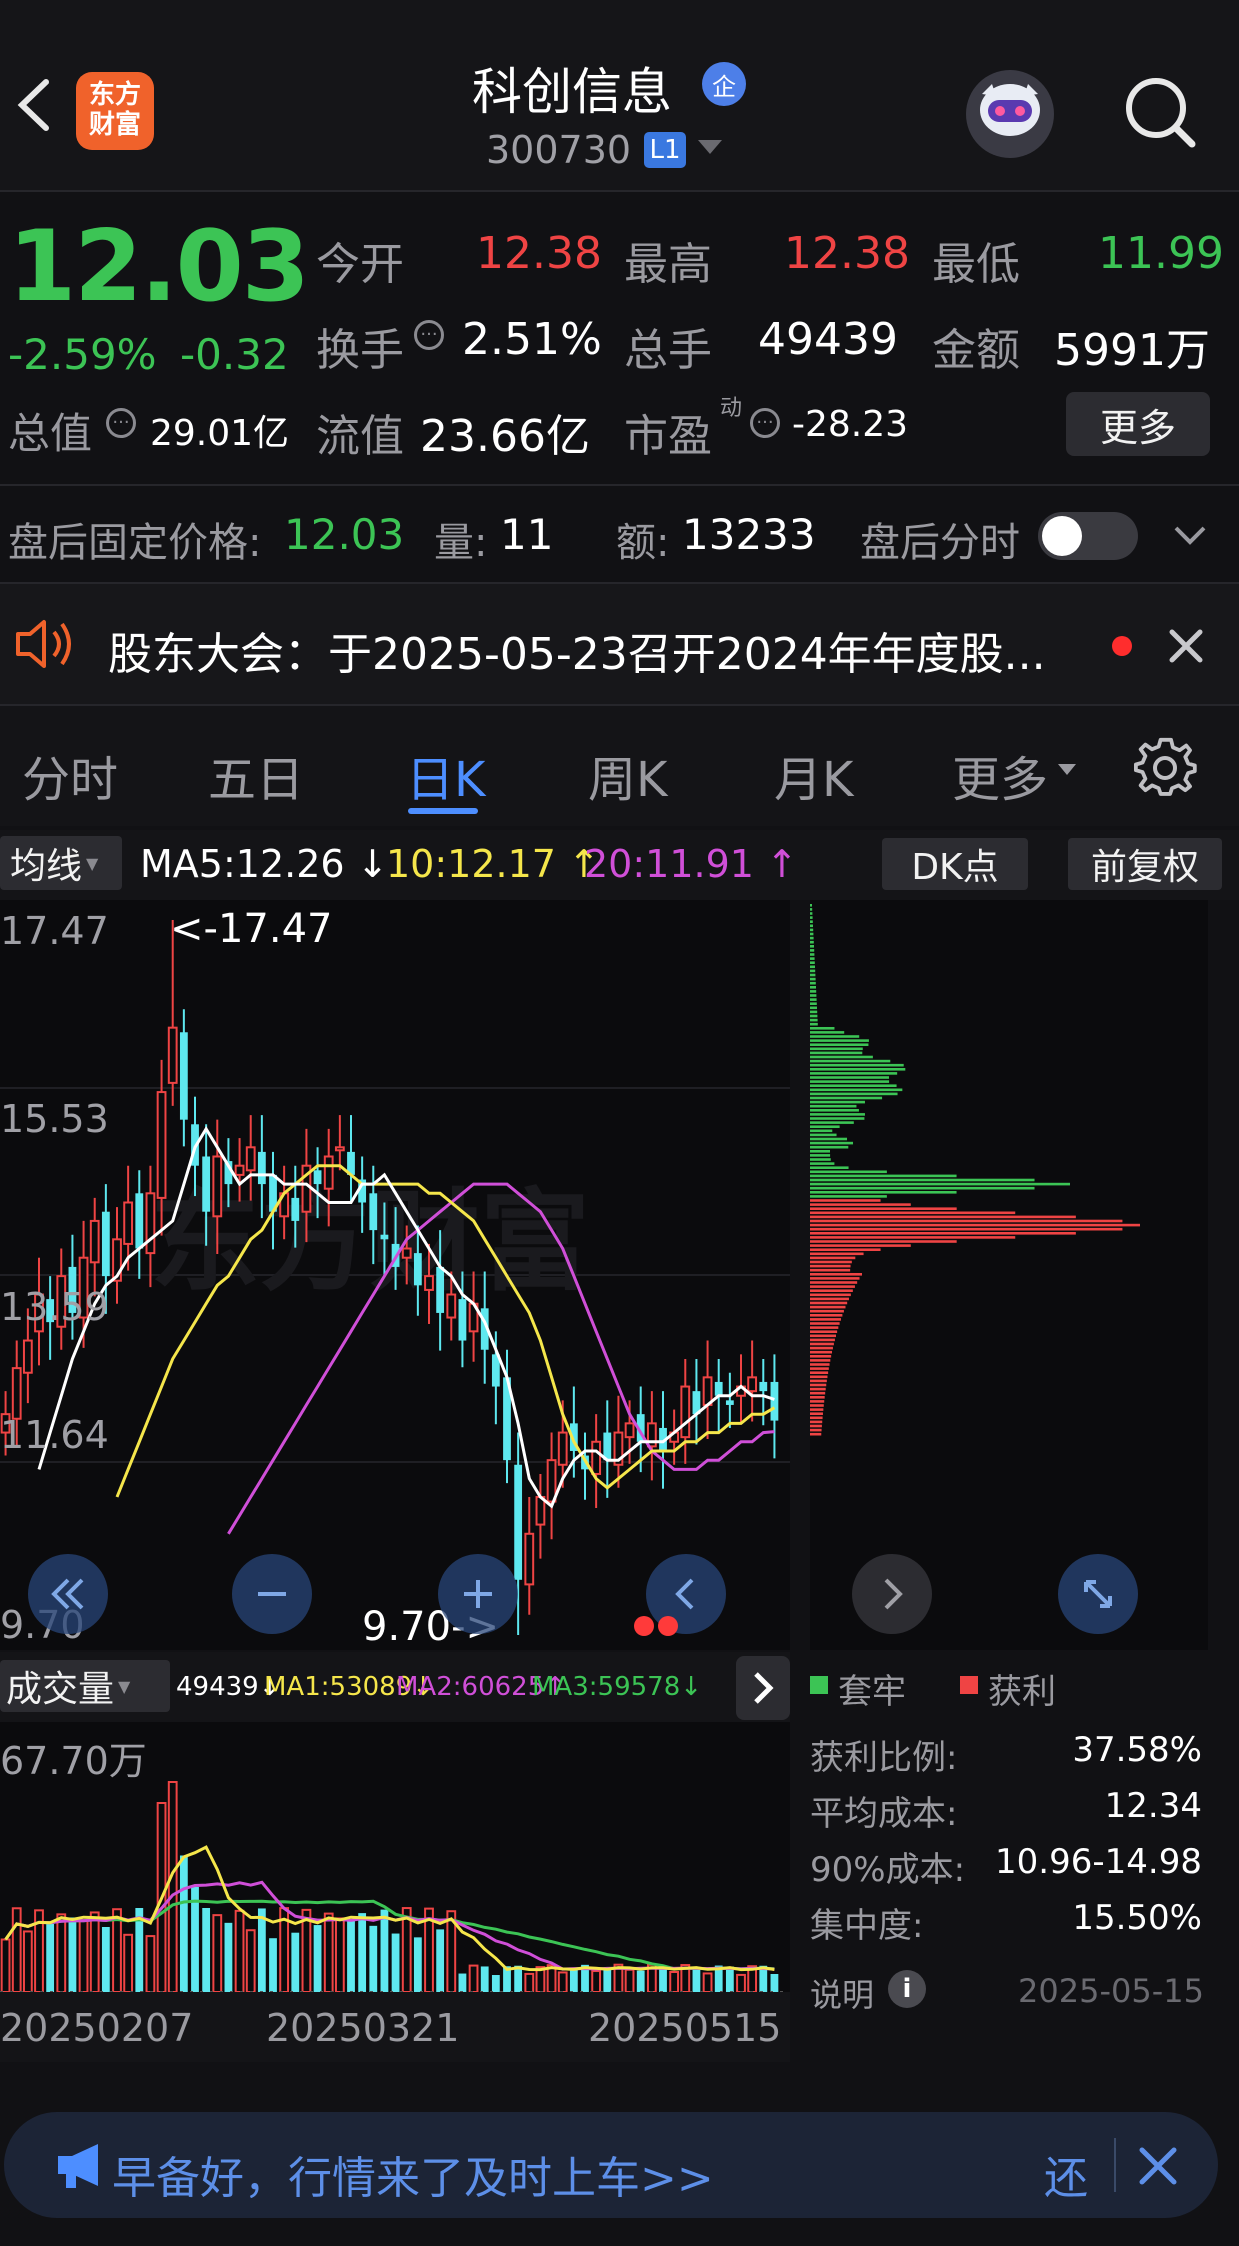  I want to click on indicator-next-button, so click(763, 1688).